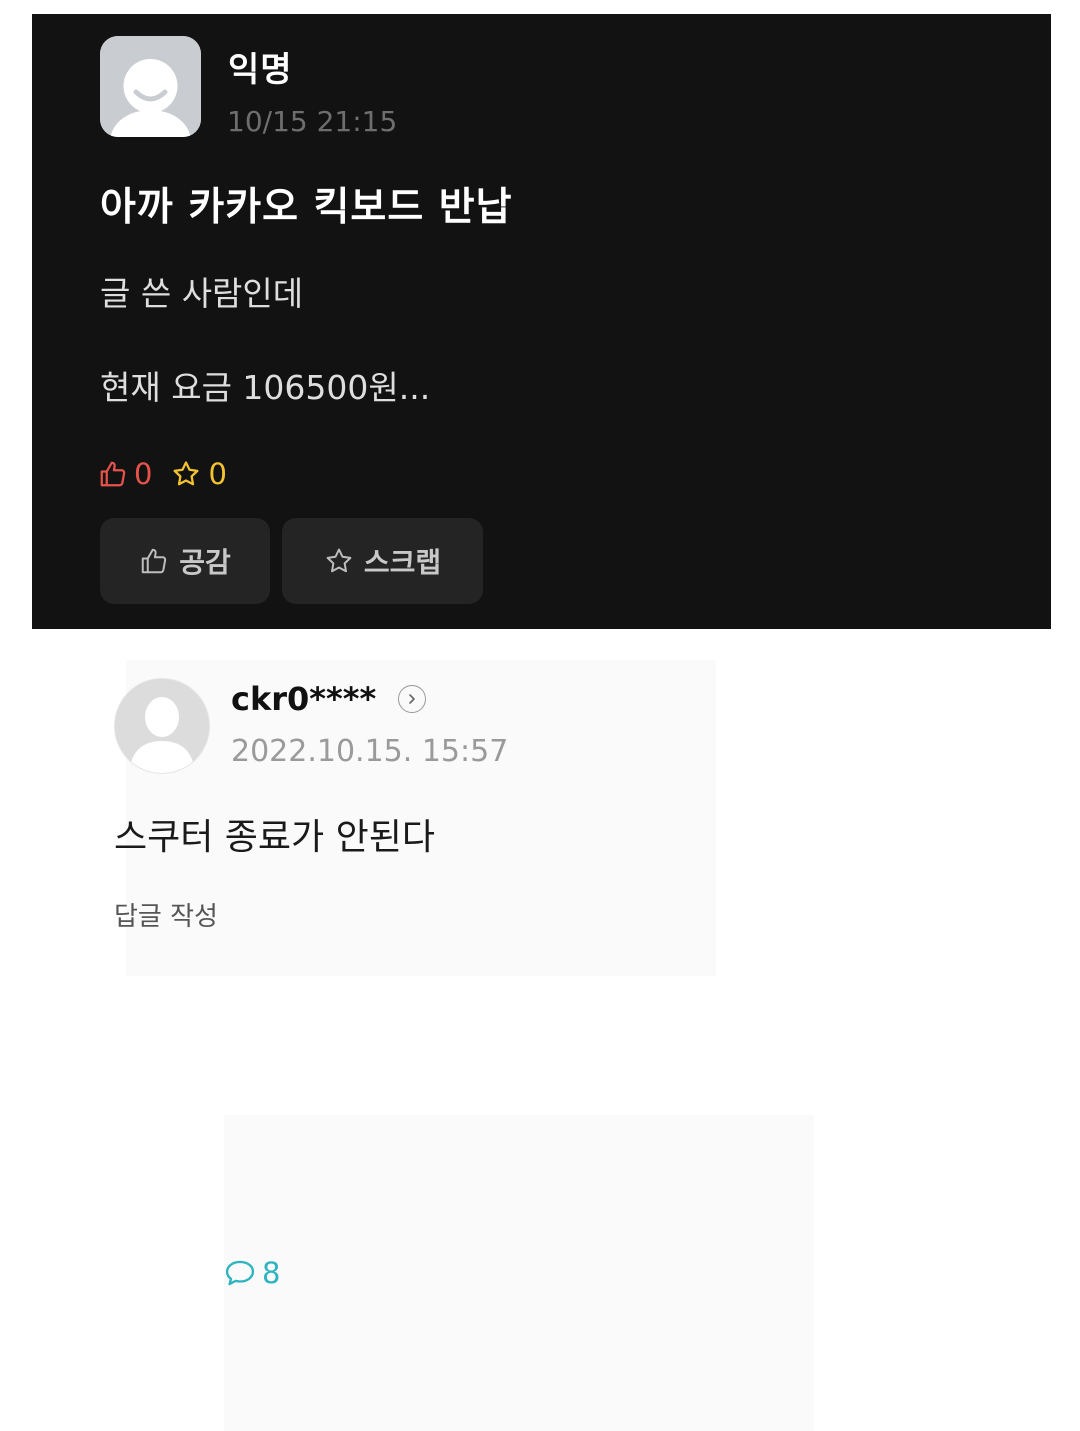  I want to click on scrap-count-value: 0, so click(217, 474).